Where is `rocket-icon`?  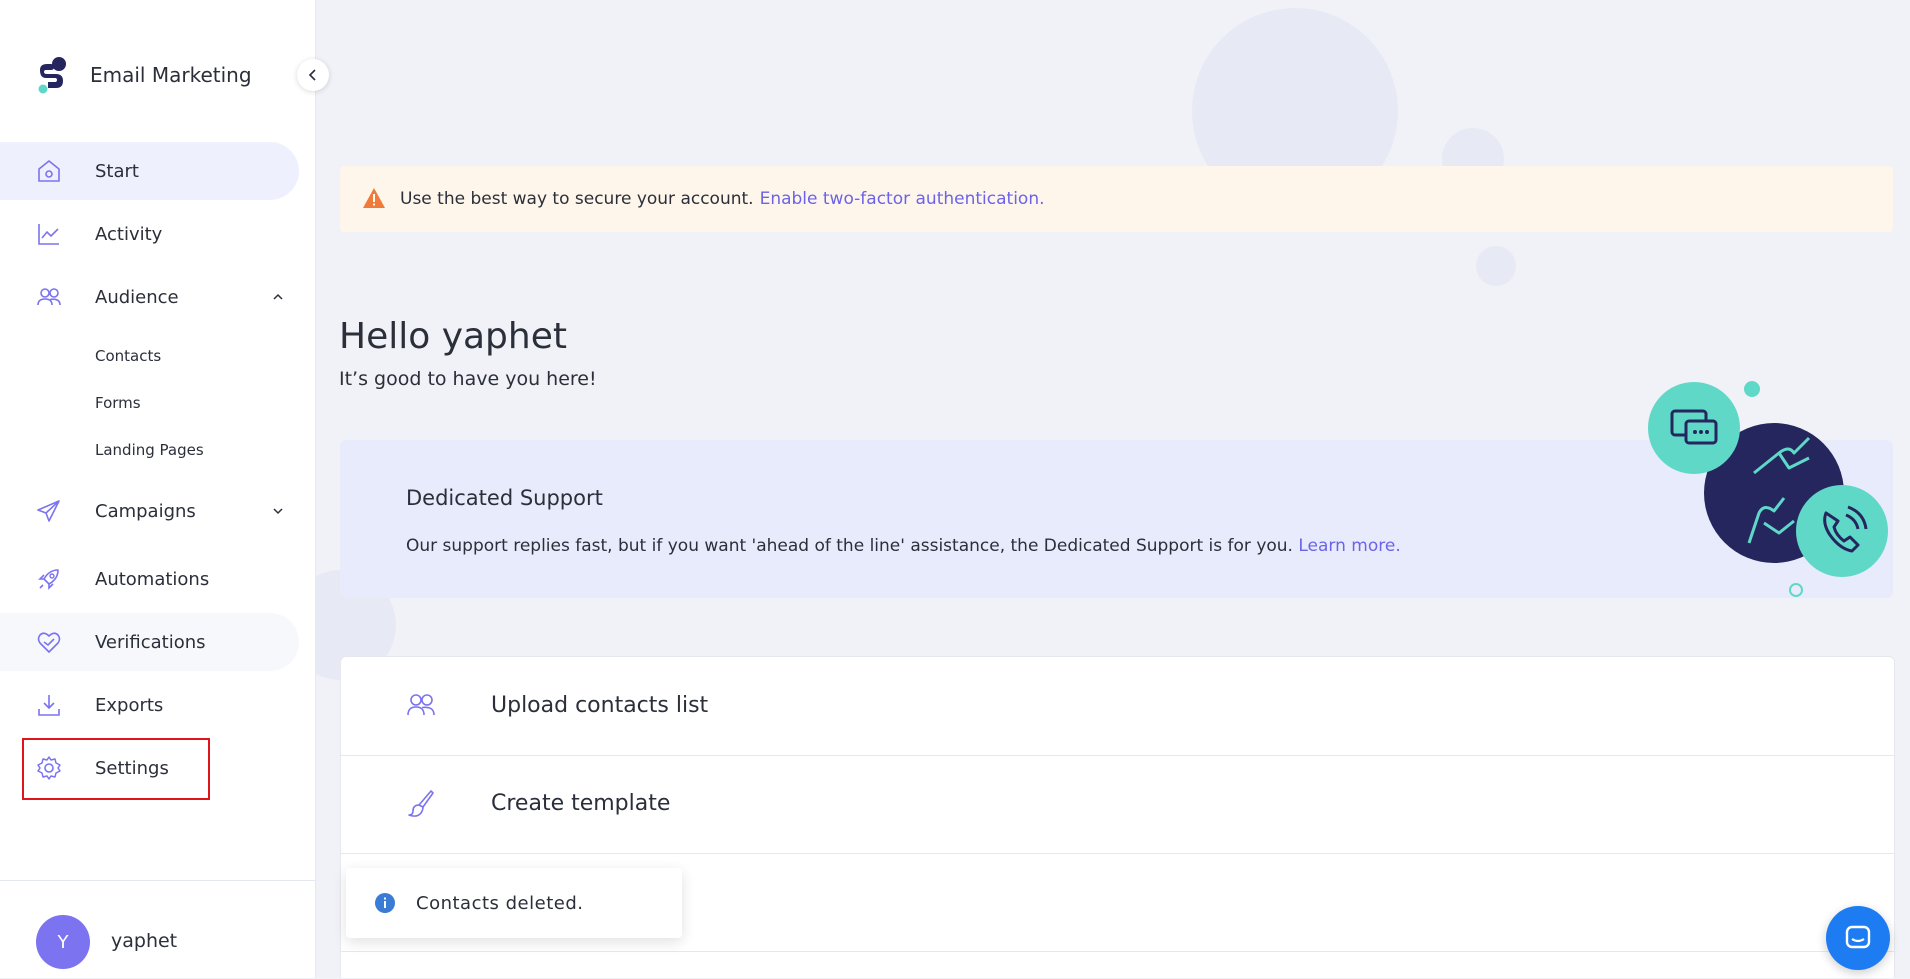
rocket-icon is located at coordinates (48, 579).